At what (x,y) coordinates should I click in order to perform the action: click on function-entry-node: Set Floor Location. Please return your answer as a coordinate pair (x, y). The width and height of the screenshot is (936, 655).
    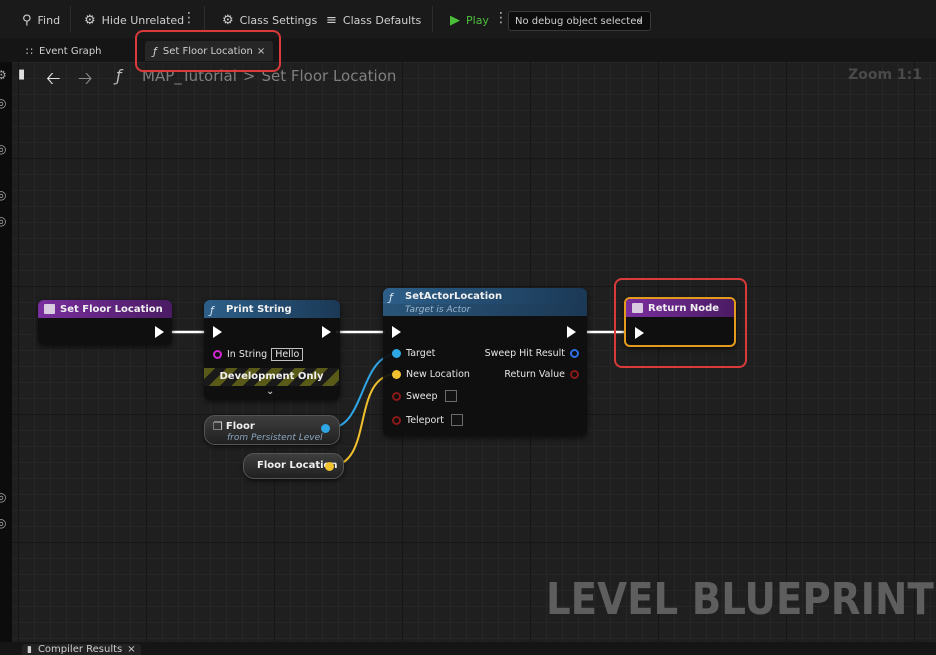
    Looking at the image, I should click on (105, 322).